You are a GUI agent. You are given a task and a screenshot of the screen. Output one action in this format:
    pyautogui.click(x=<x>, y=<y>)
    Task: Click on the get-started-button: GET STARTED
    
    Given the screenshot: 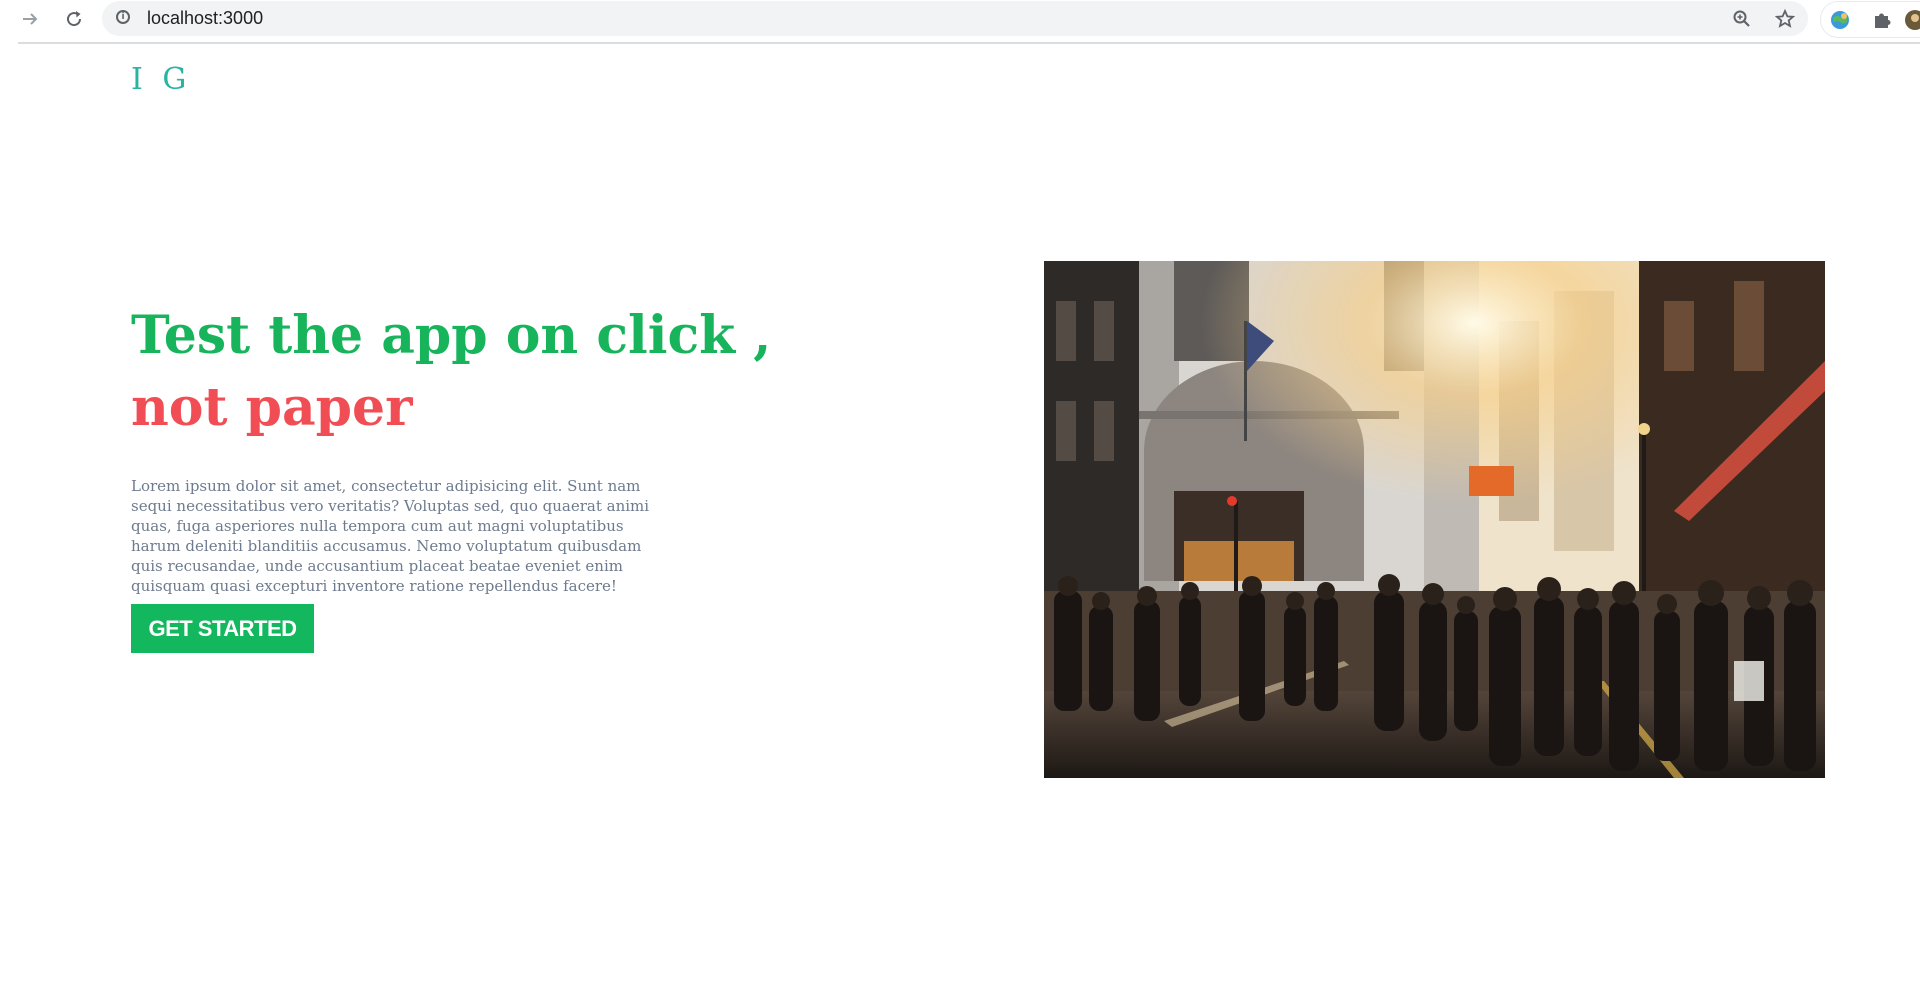 What is the action you would take?
    pyautogui.click(x=222, y=628)
    